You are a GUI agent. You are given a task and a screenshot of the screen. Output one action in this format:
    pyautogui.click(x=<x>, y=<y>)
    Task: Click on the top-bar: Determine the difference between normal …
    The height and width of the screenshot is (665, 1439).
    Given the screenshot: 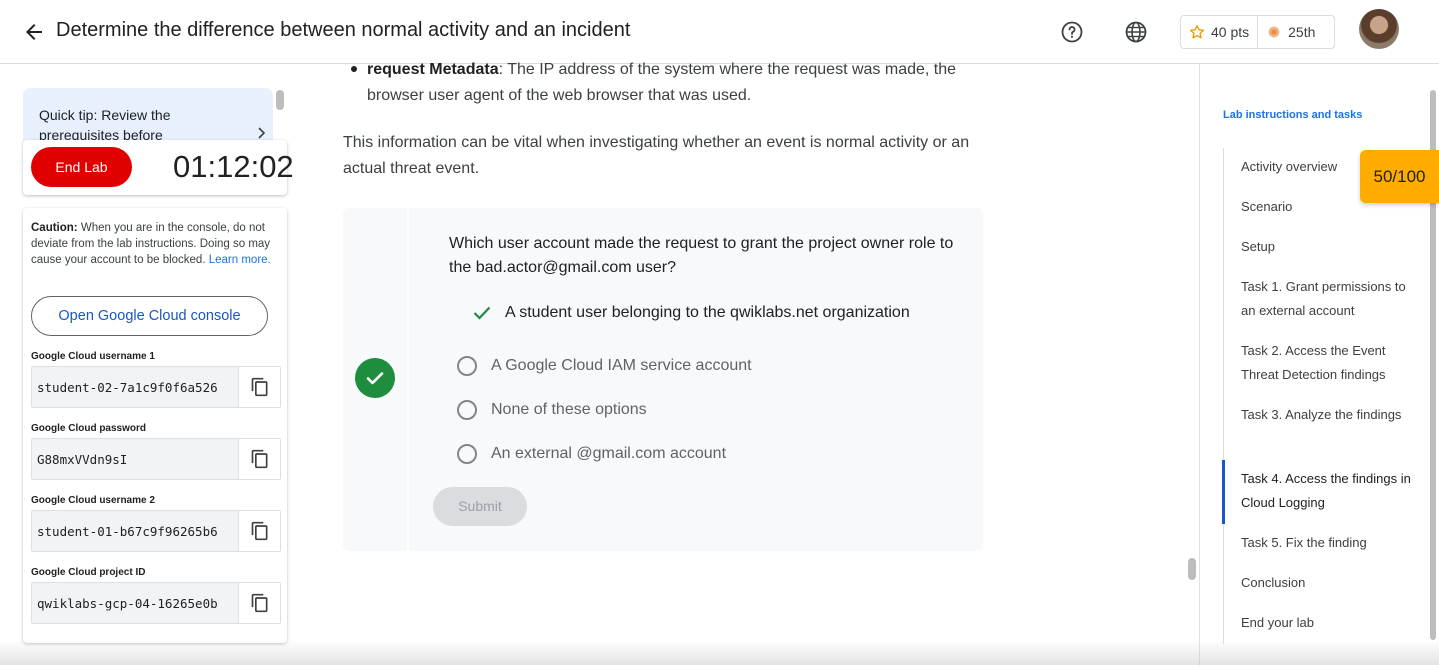 What is the action you would take?
    pyautogui.click(x=719, y=32)
    